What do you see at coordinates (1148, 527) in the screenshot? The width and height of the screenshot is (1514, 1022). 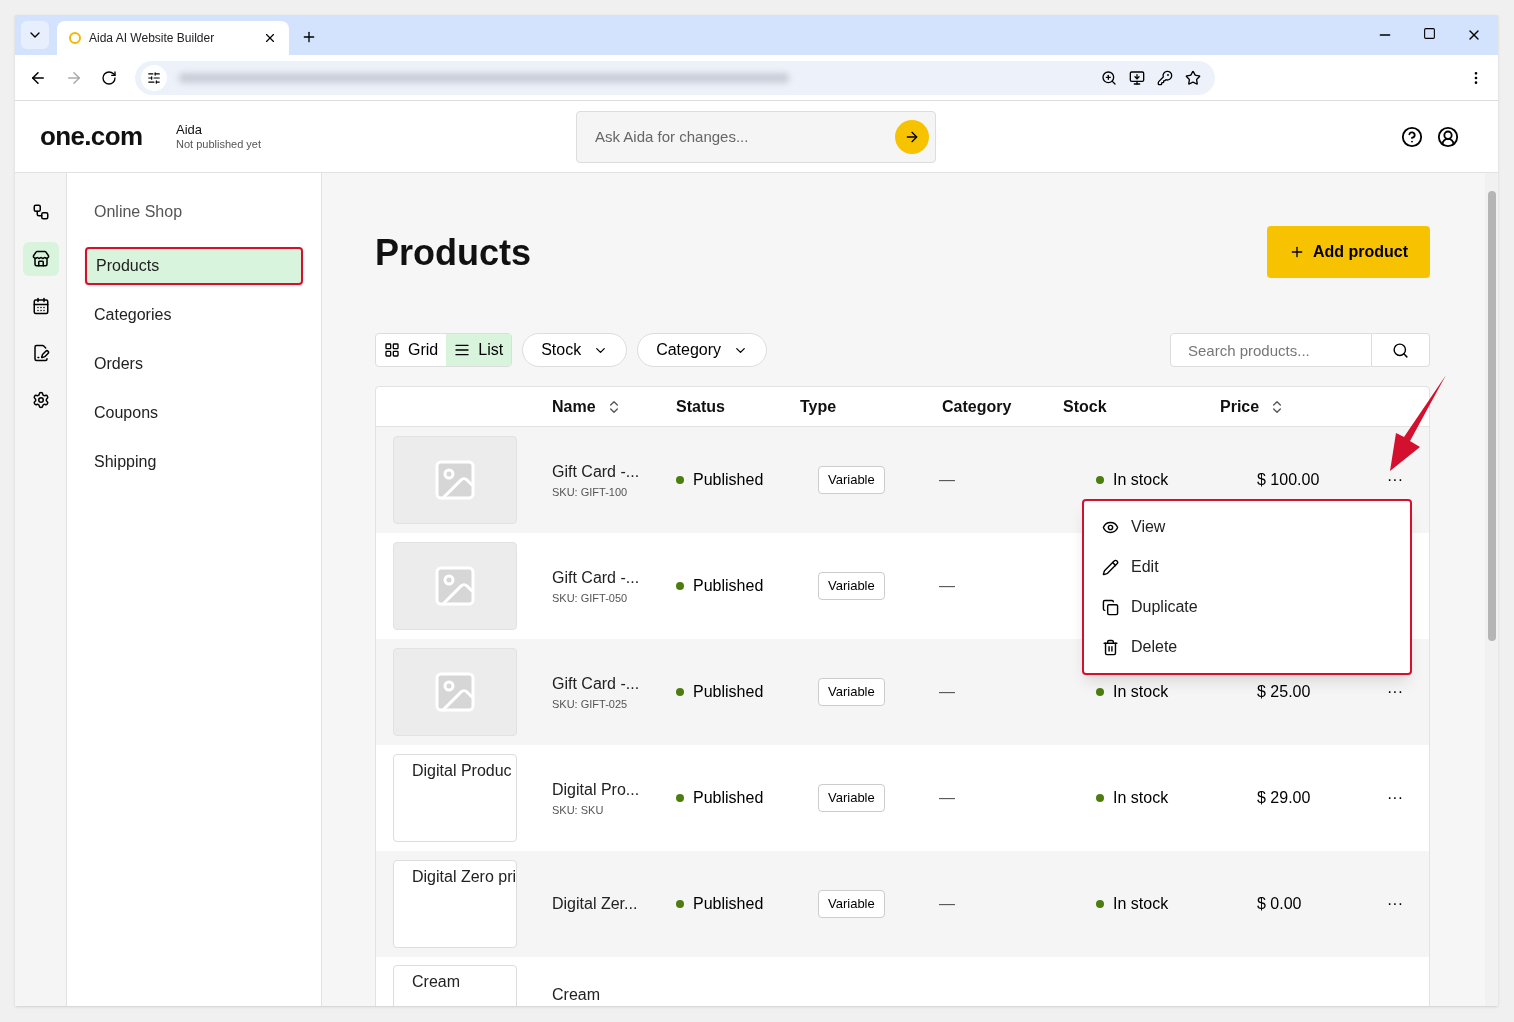 I see `menu-item: View` at bounding box center [1148, 527].